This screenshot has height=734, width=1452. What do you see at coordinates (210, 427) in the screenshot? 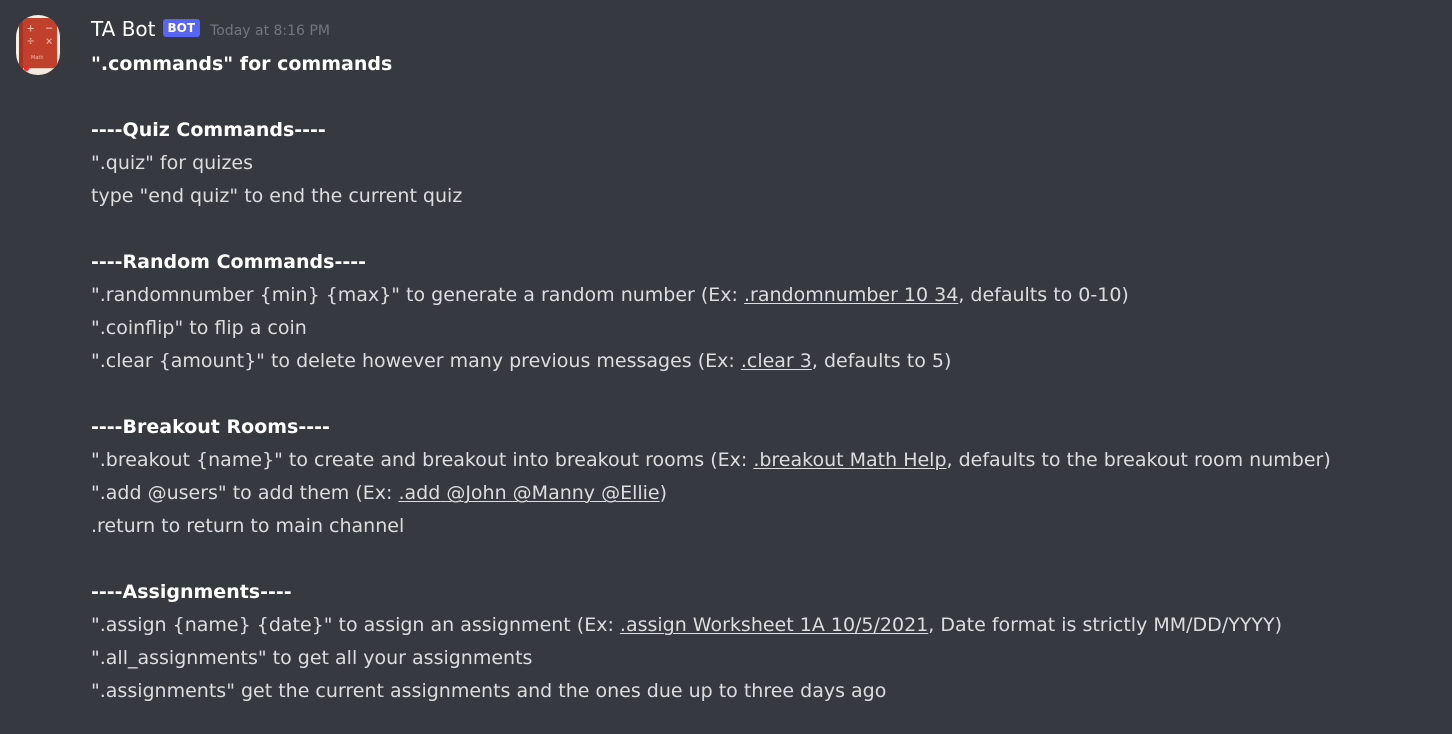
I see `breakout-heading: ----Breakout Rooms----` at bounding box center [210, 427].